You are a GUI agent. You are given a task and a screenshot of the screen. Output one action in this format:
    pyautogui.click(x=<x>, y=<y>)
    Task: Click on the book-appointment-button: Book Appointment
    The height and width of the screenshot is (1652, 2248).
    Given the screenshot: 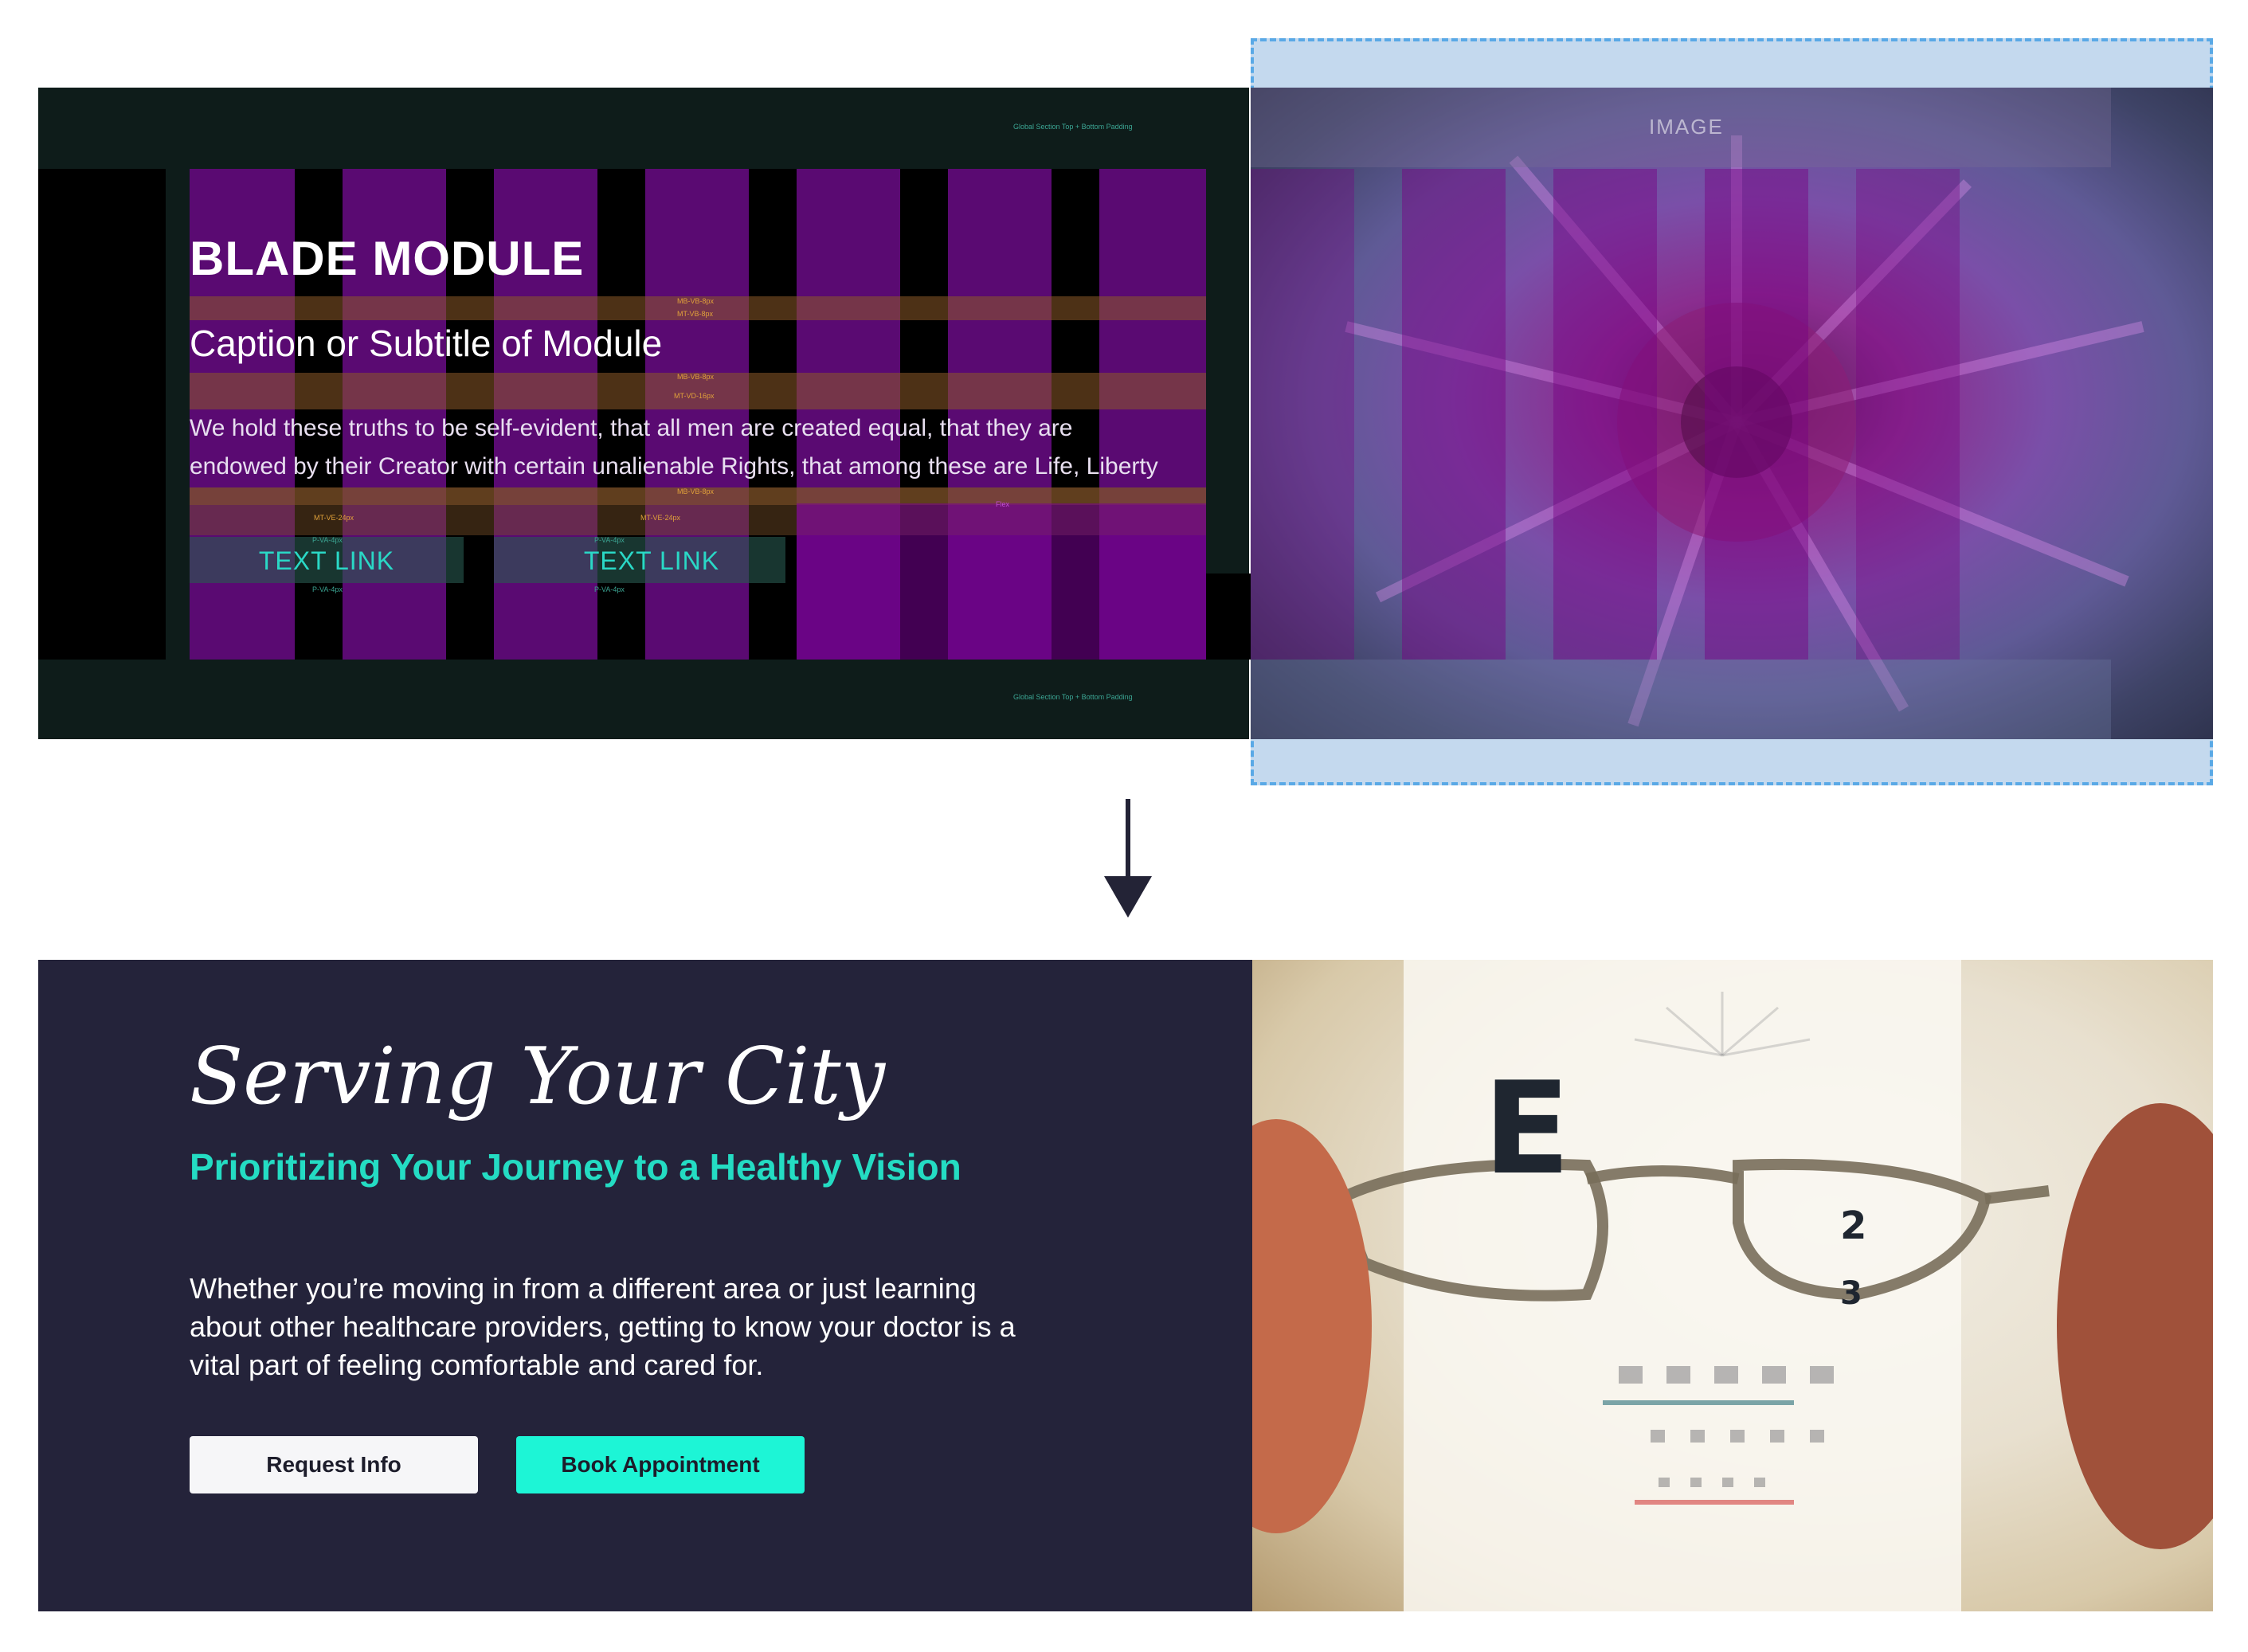 What is the action you would take?
    pyautogui.click(x=660, y=1464)
    